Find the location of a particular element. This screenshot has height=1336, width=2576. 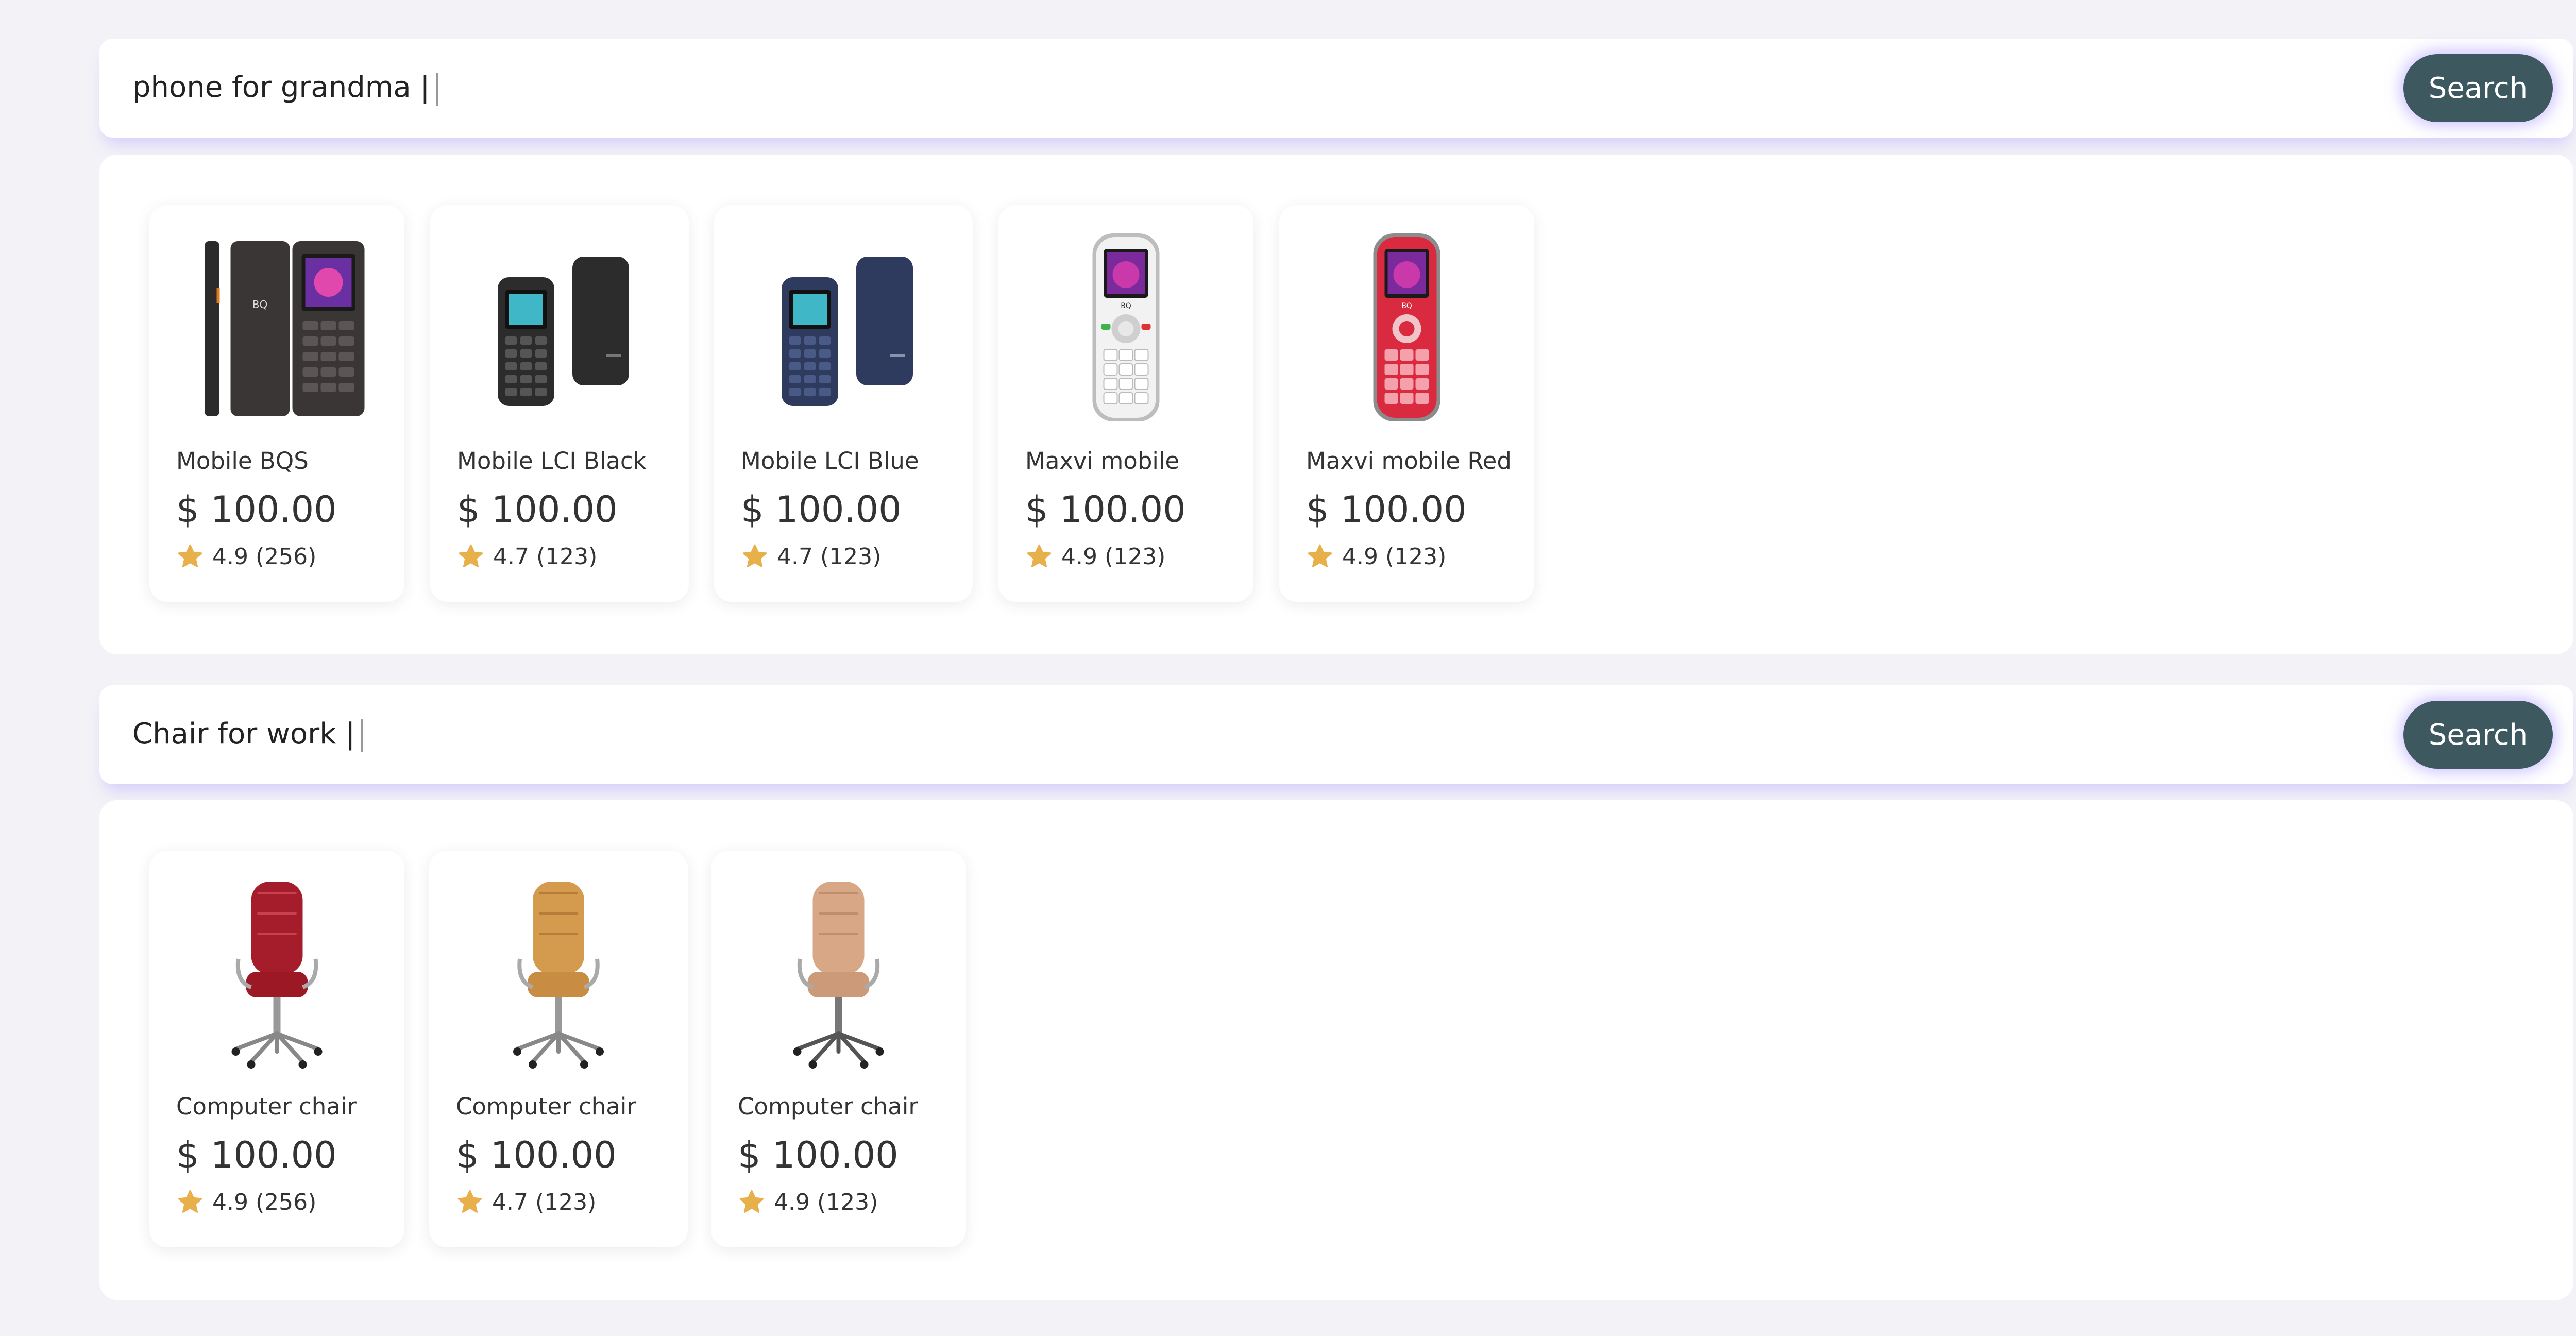

tan-office-chair-icon is located at coordinates (558, 971).